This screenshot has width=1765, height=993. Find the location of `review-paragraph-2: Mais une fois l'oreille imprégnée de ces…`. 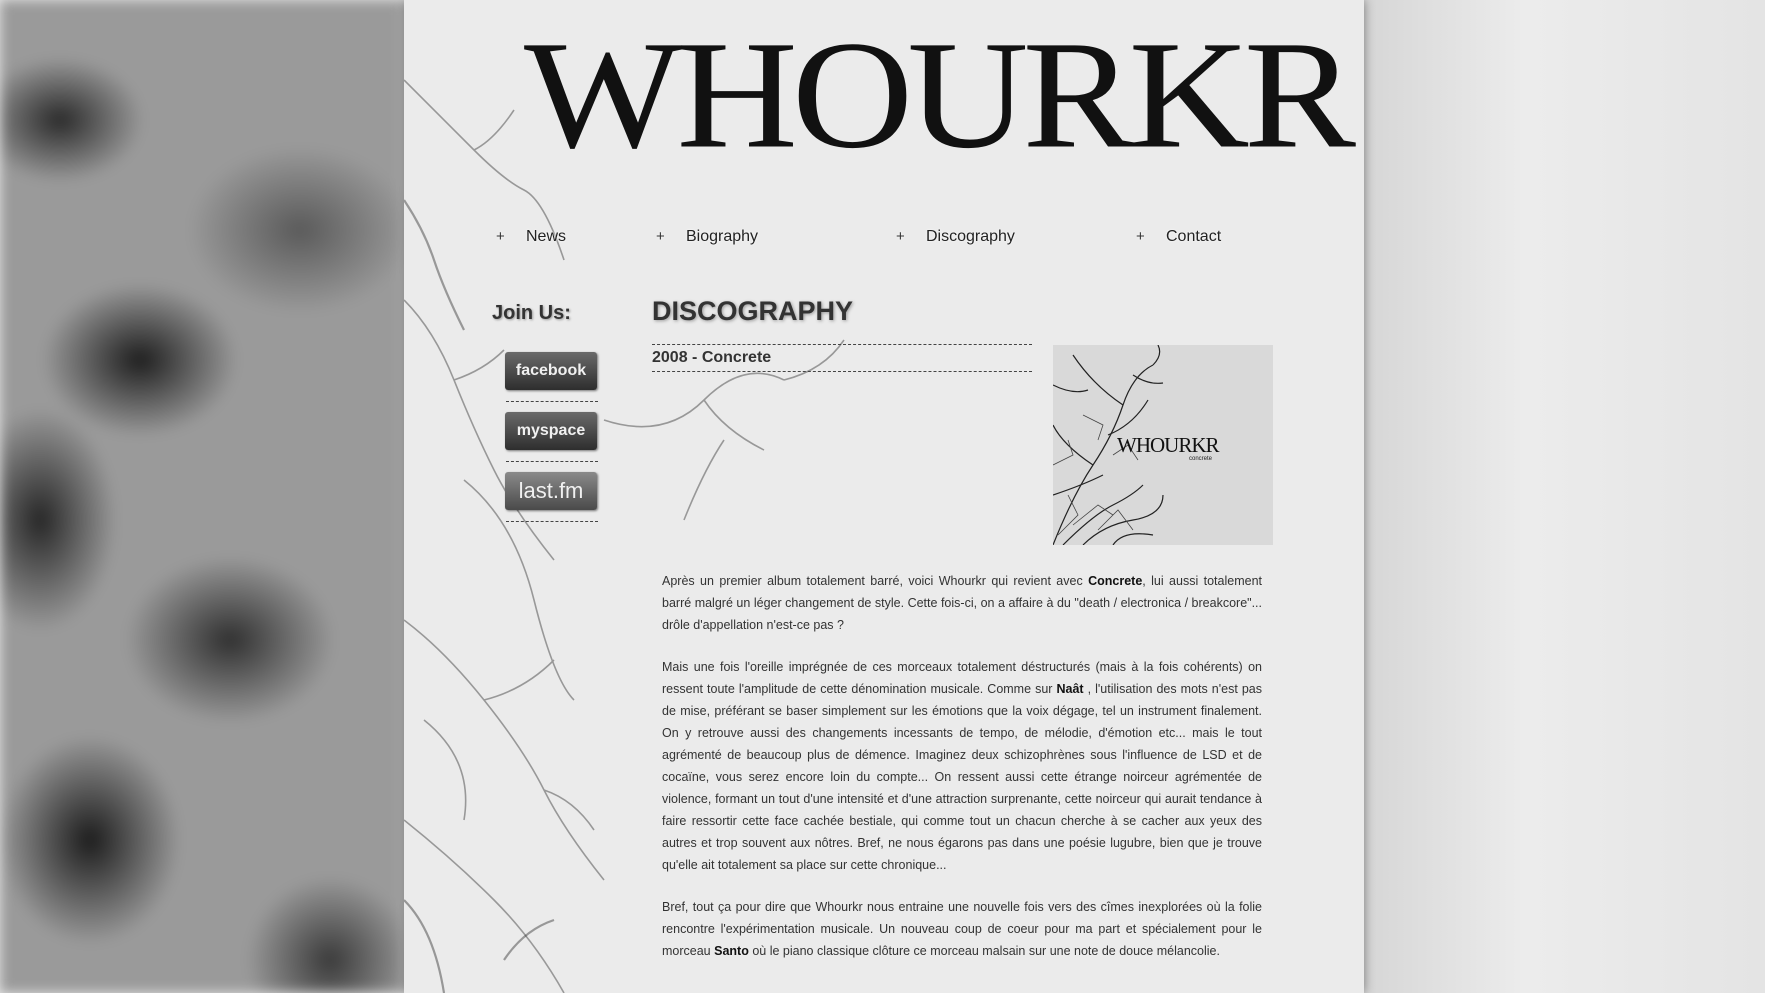

review-paragraph-2: Mais une fois l'oreille imprégnée de ces… is located at coordinates (962, 766).